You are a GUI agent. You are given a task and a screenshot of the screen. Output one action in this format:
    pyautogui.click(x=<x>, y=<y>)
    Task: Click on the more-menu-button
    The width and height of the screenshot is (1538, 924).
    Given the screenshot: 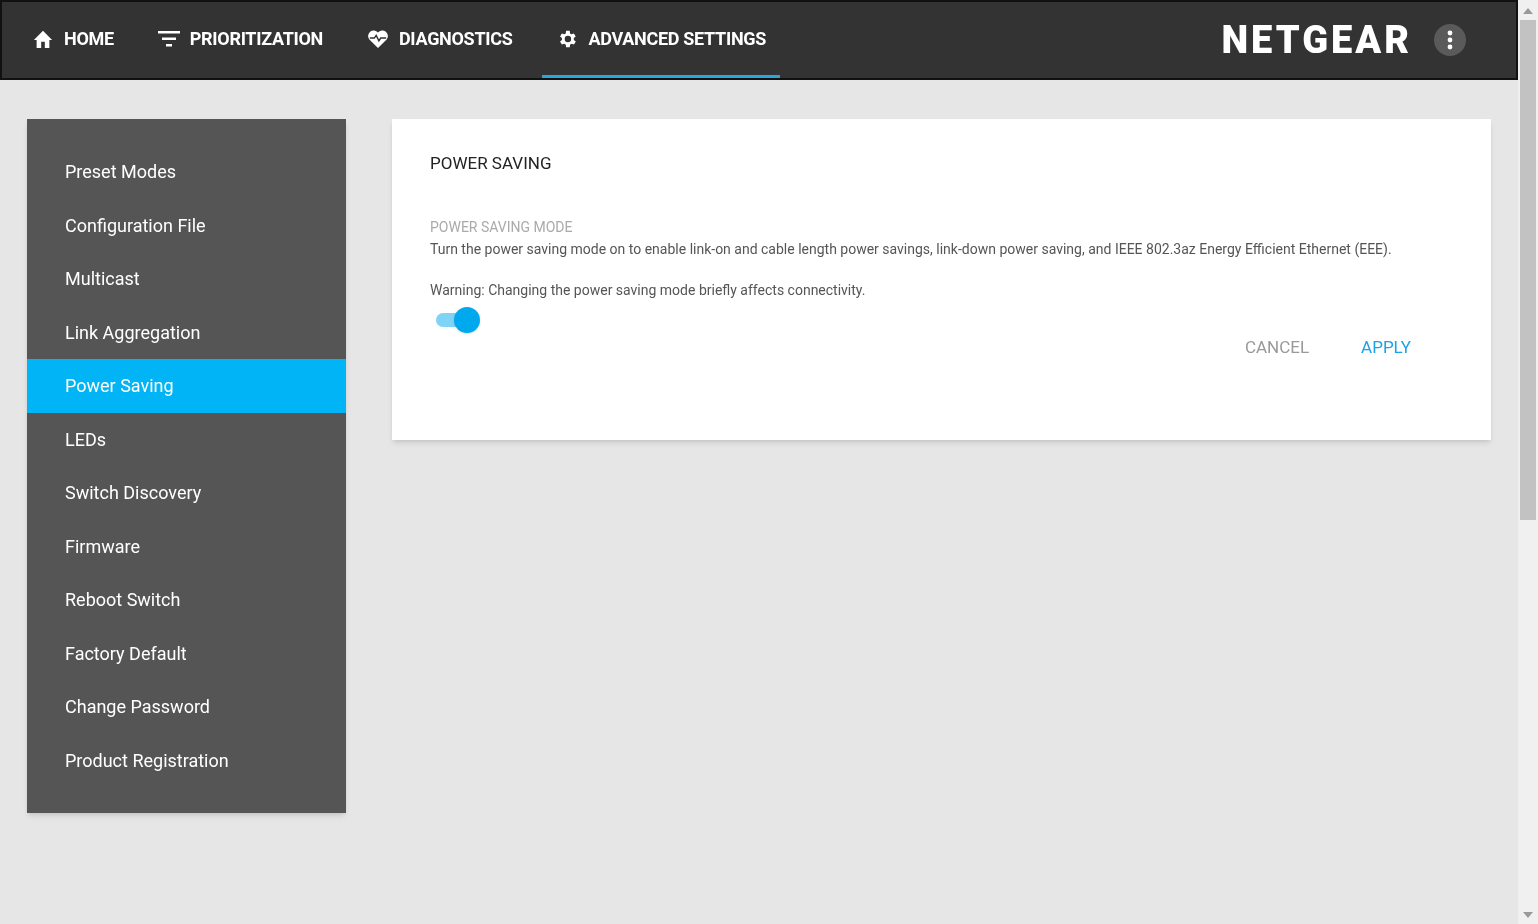 What is the action you would take?
    pyautogui.click(x=1450, y=40)
    